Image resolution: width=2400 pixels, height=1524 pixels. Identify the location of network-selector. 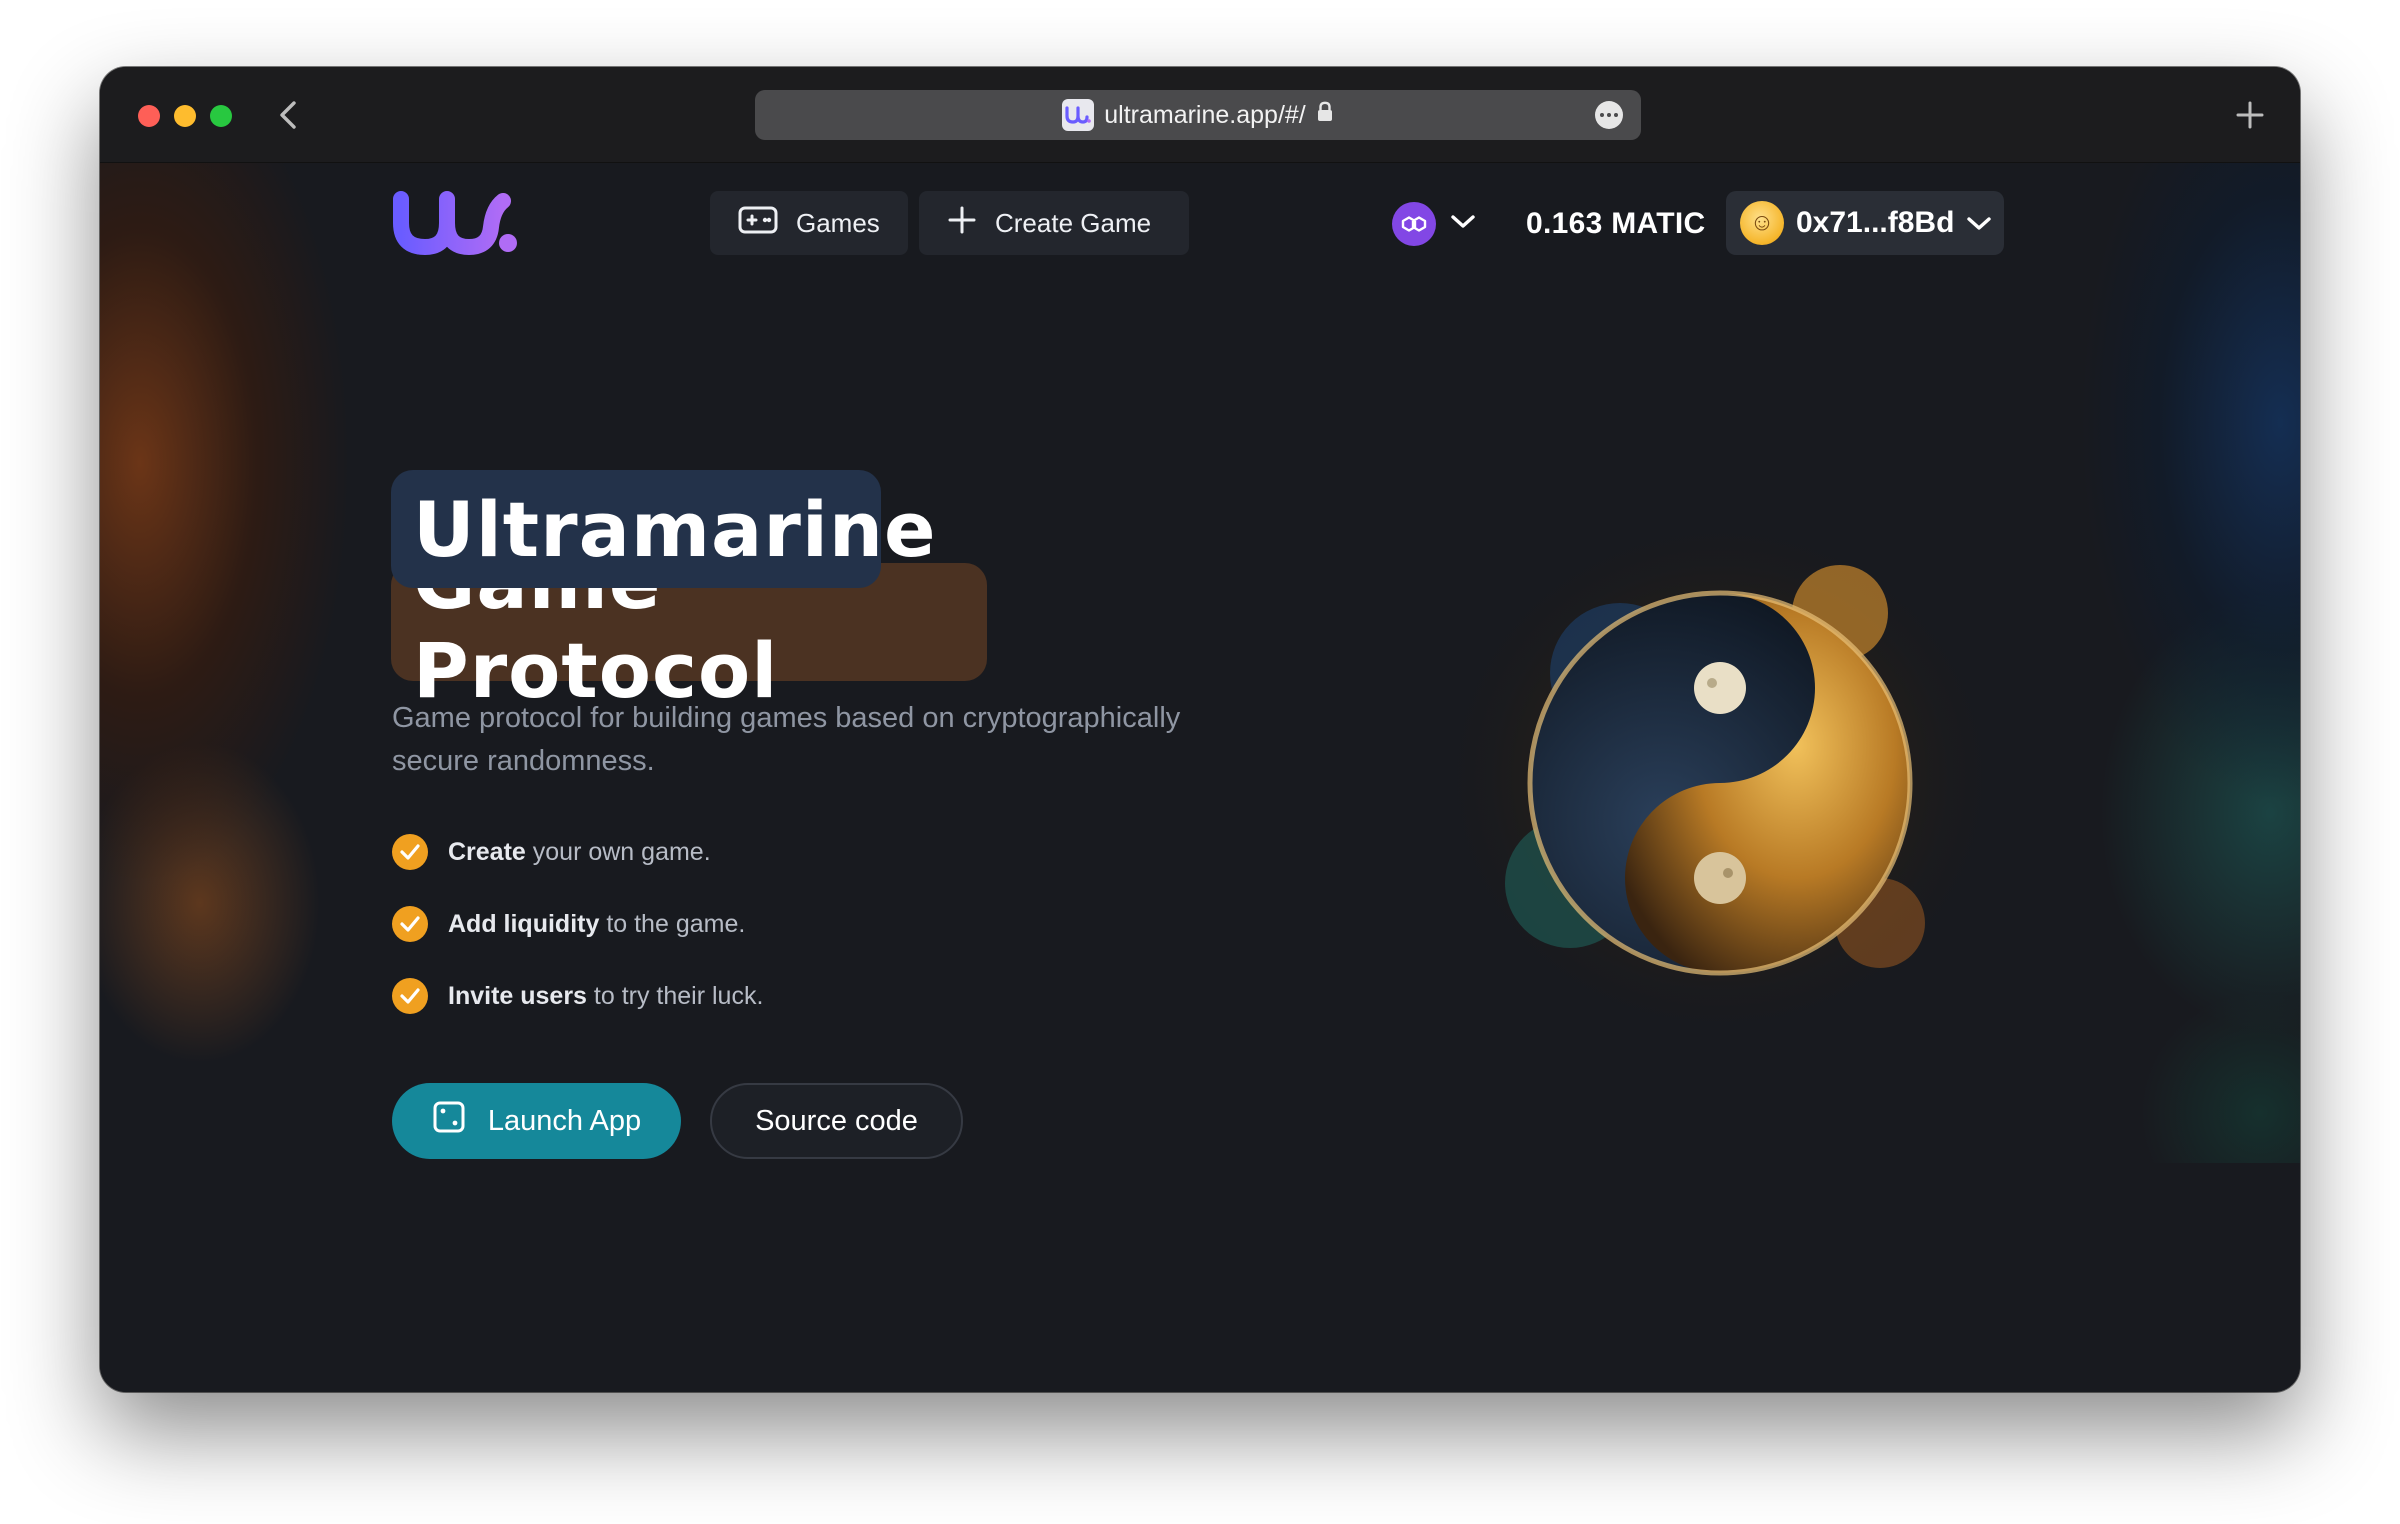
(1433, 224).